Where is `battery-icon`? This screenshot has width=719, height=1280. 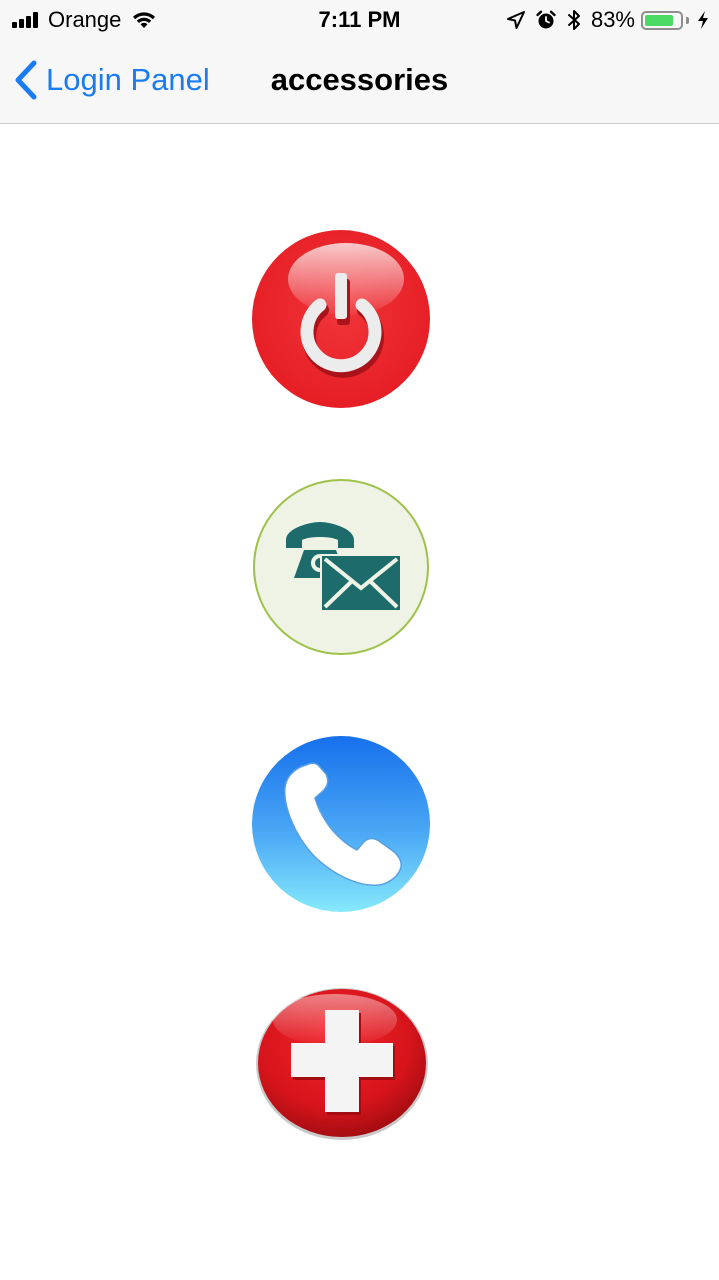
battery-icon is located at coordinates (662, 20).